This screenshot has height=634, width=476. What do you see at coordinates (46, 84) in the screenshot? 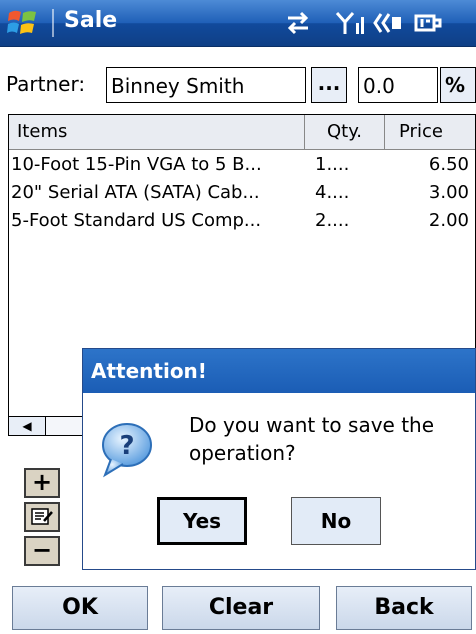
I see `partner-label: Partner:` at bounding box center [46, 84].